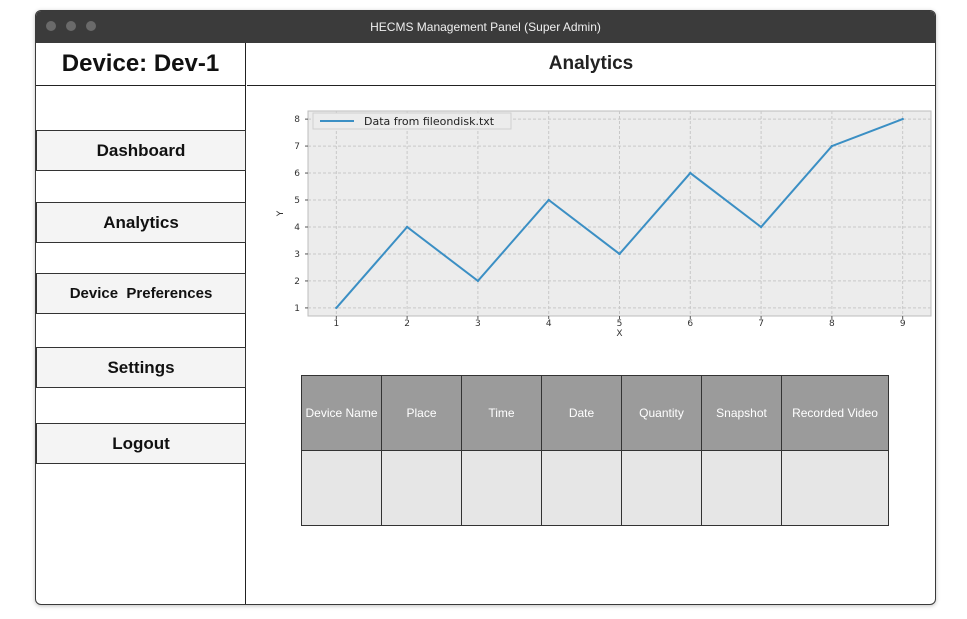 This screenshot has width=967, height=619. What do you see at coordinates (549, 324) in the screenshot?
I see `x-tick-label: 4` at bounding box center [549, 324].